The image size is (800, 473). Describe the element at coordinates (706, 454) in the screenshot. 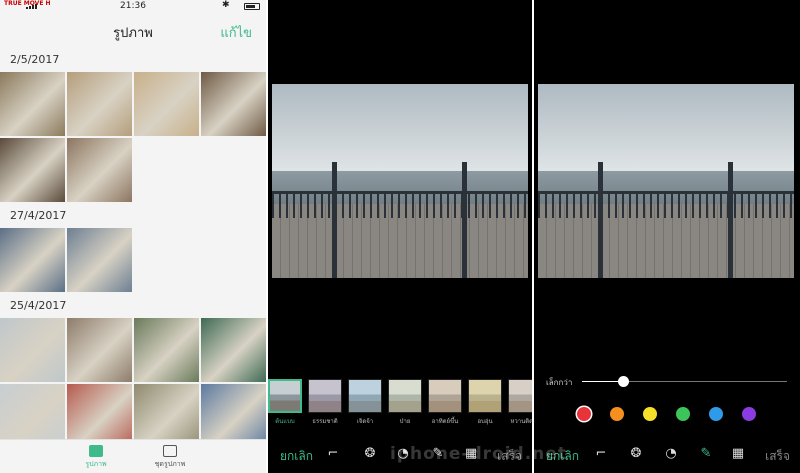

I see `doodle-icon: ✎` at that location.